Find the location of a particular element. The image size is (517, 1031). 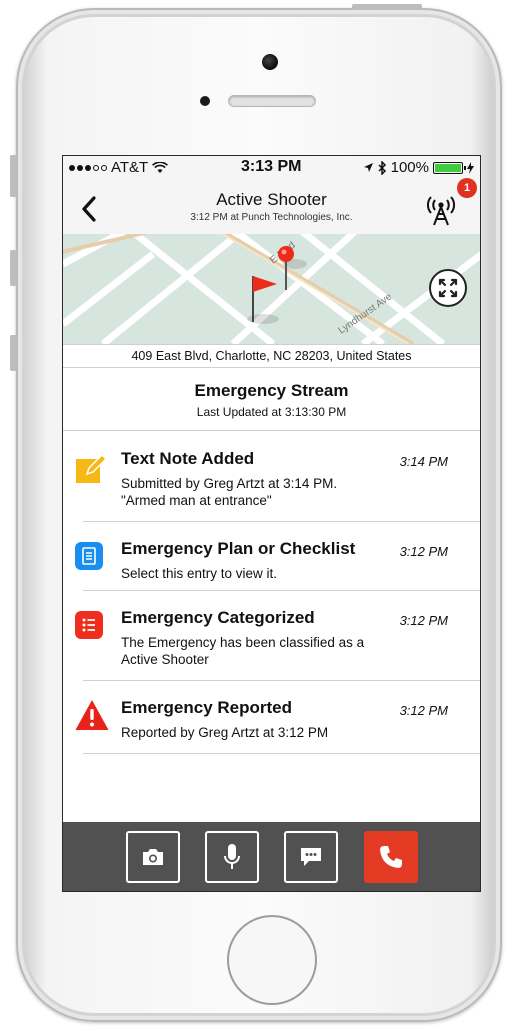

message-button is located at coordinates (311, 857).